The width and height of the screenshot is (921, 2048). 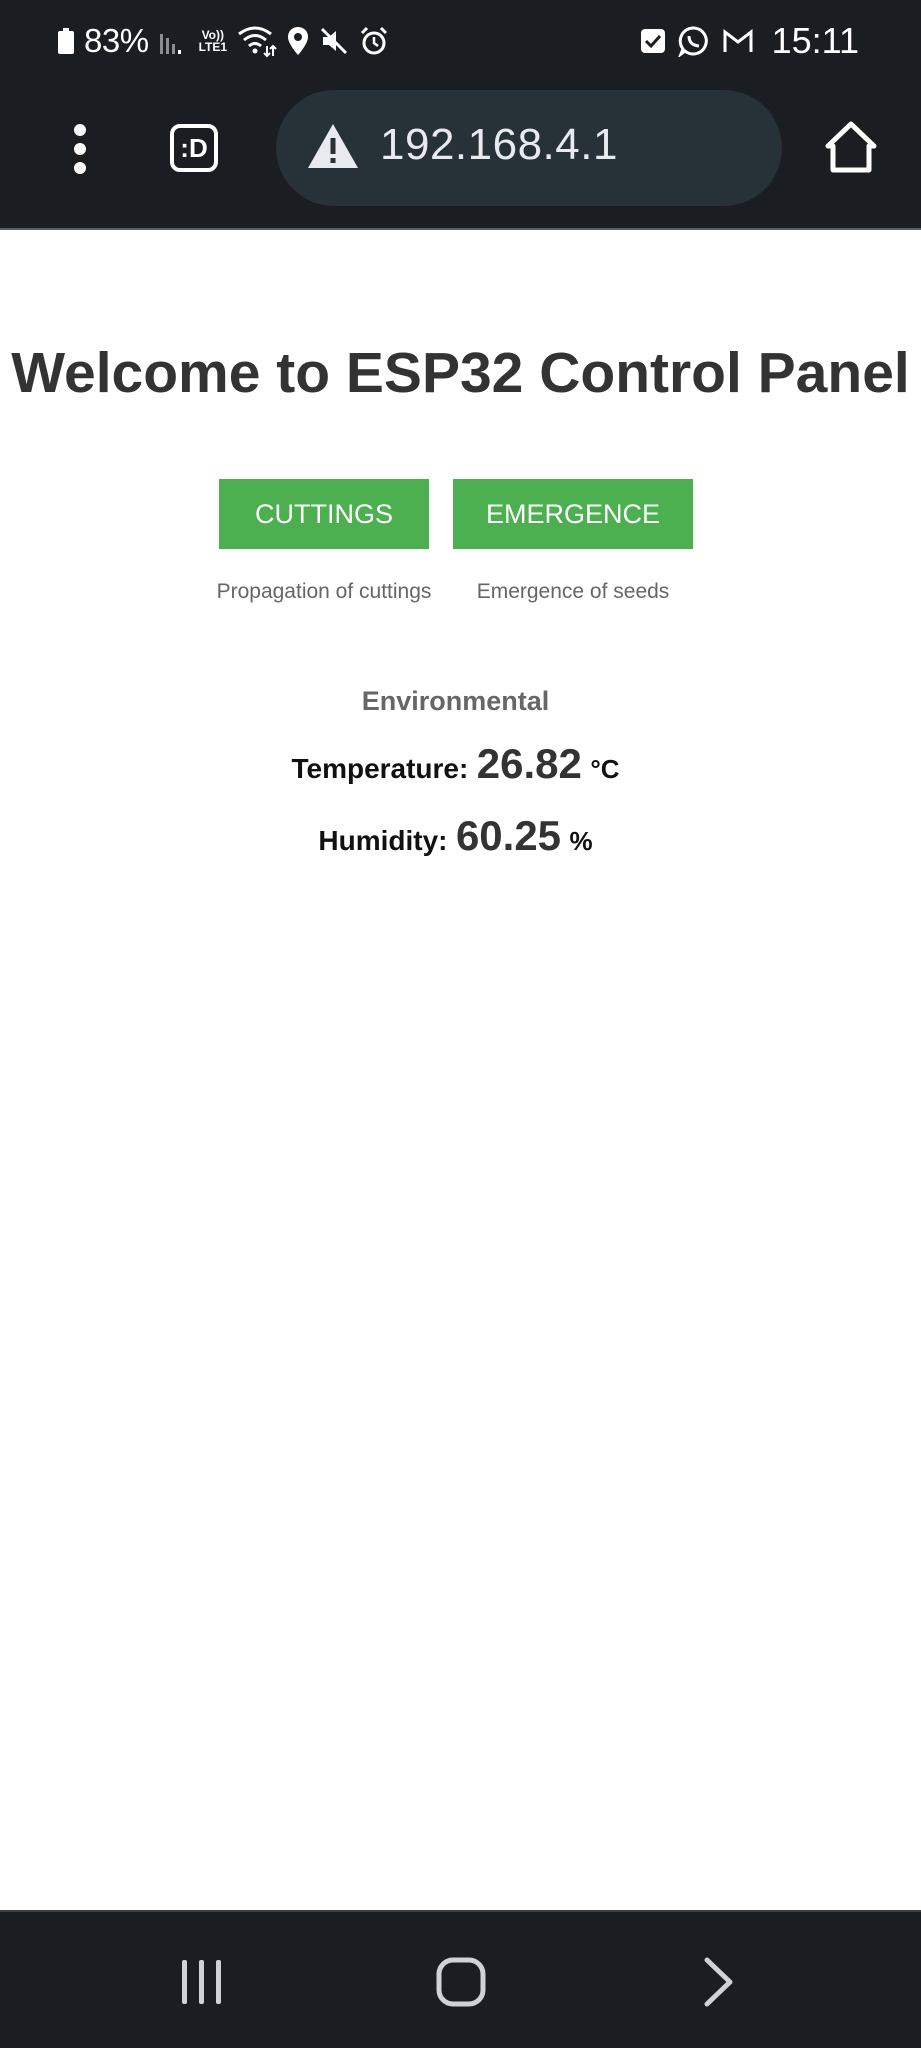 I want to click on temperature-unit: °C, so click(x=605, y=769).